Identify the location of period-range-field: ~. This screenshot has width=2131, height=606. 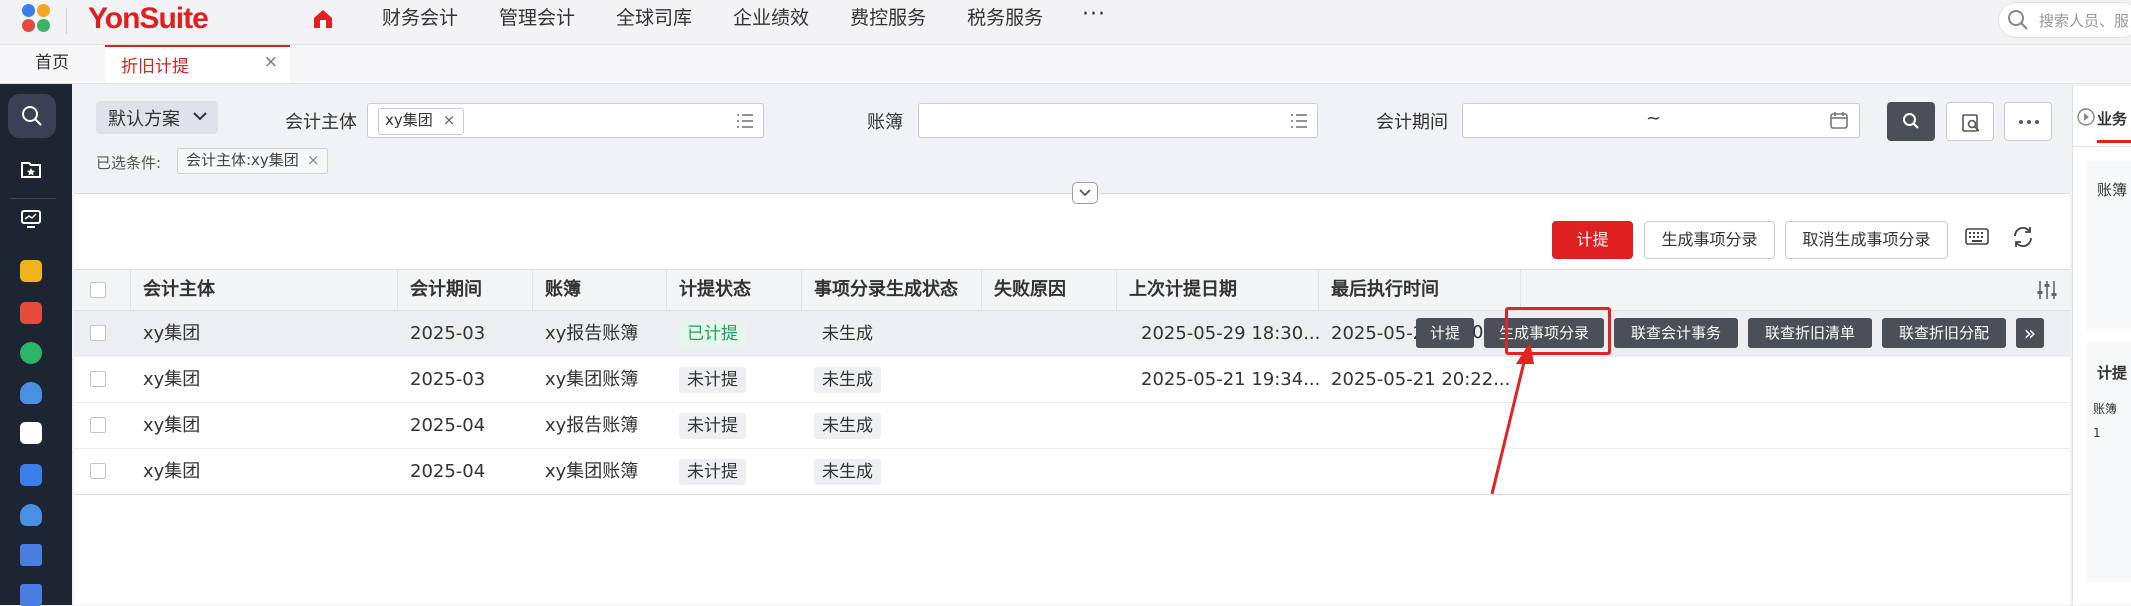
(1661, 120).